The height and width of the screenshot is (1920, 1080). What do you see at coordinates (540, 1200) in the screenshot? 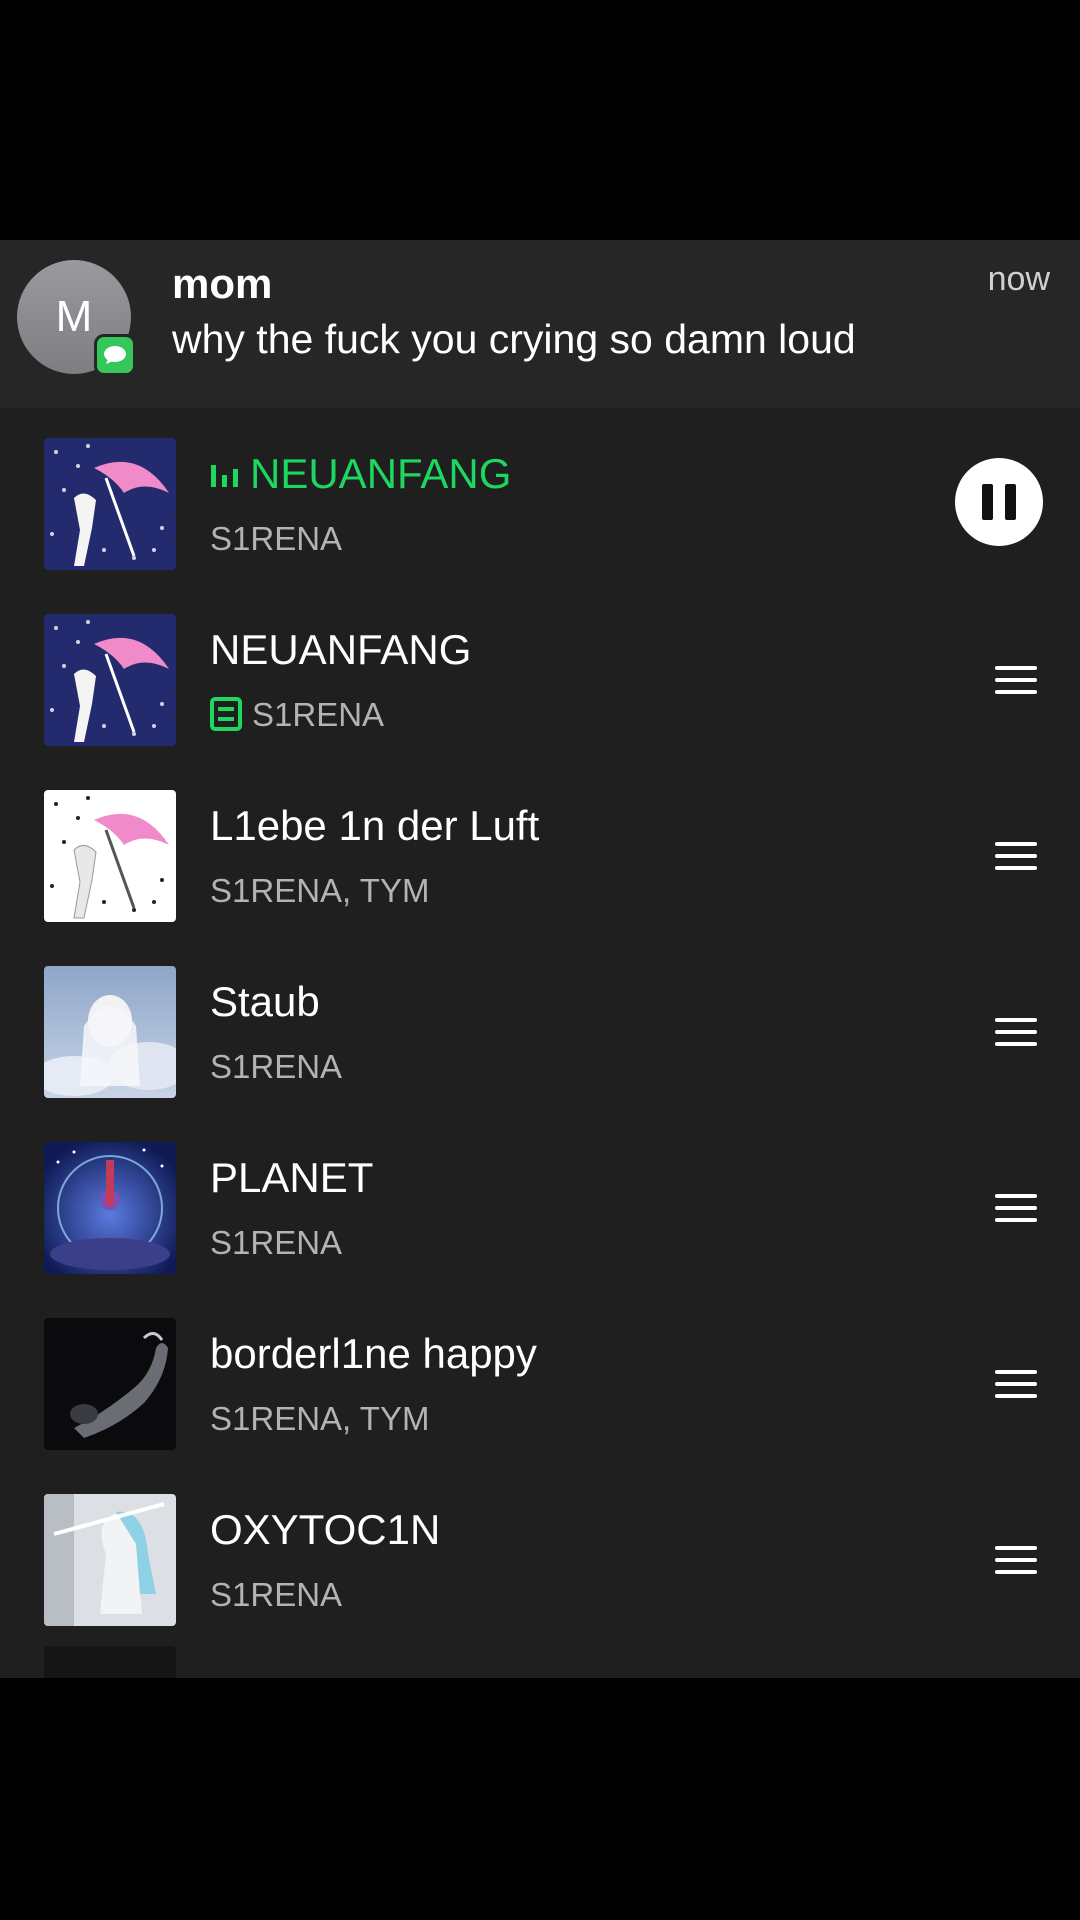
I see `track-row: PLANET S1RENA` at bounding box center [540, 1200].